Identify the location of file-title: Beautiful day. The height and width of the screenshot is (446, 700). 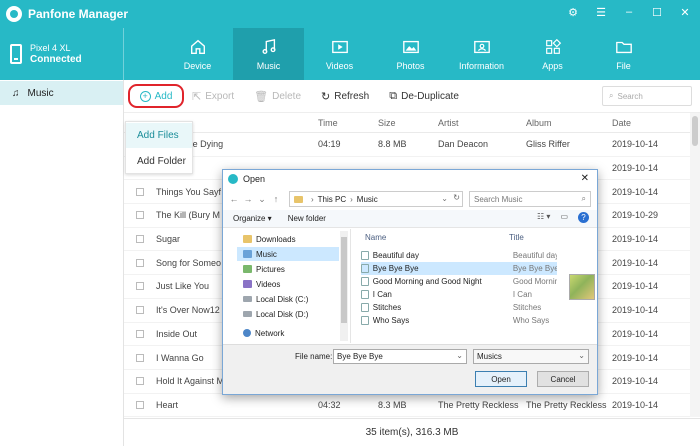
(534, 255).